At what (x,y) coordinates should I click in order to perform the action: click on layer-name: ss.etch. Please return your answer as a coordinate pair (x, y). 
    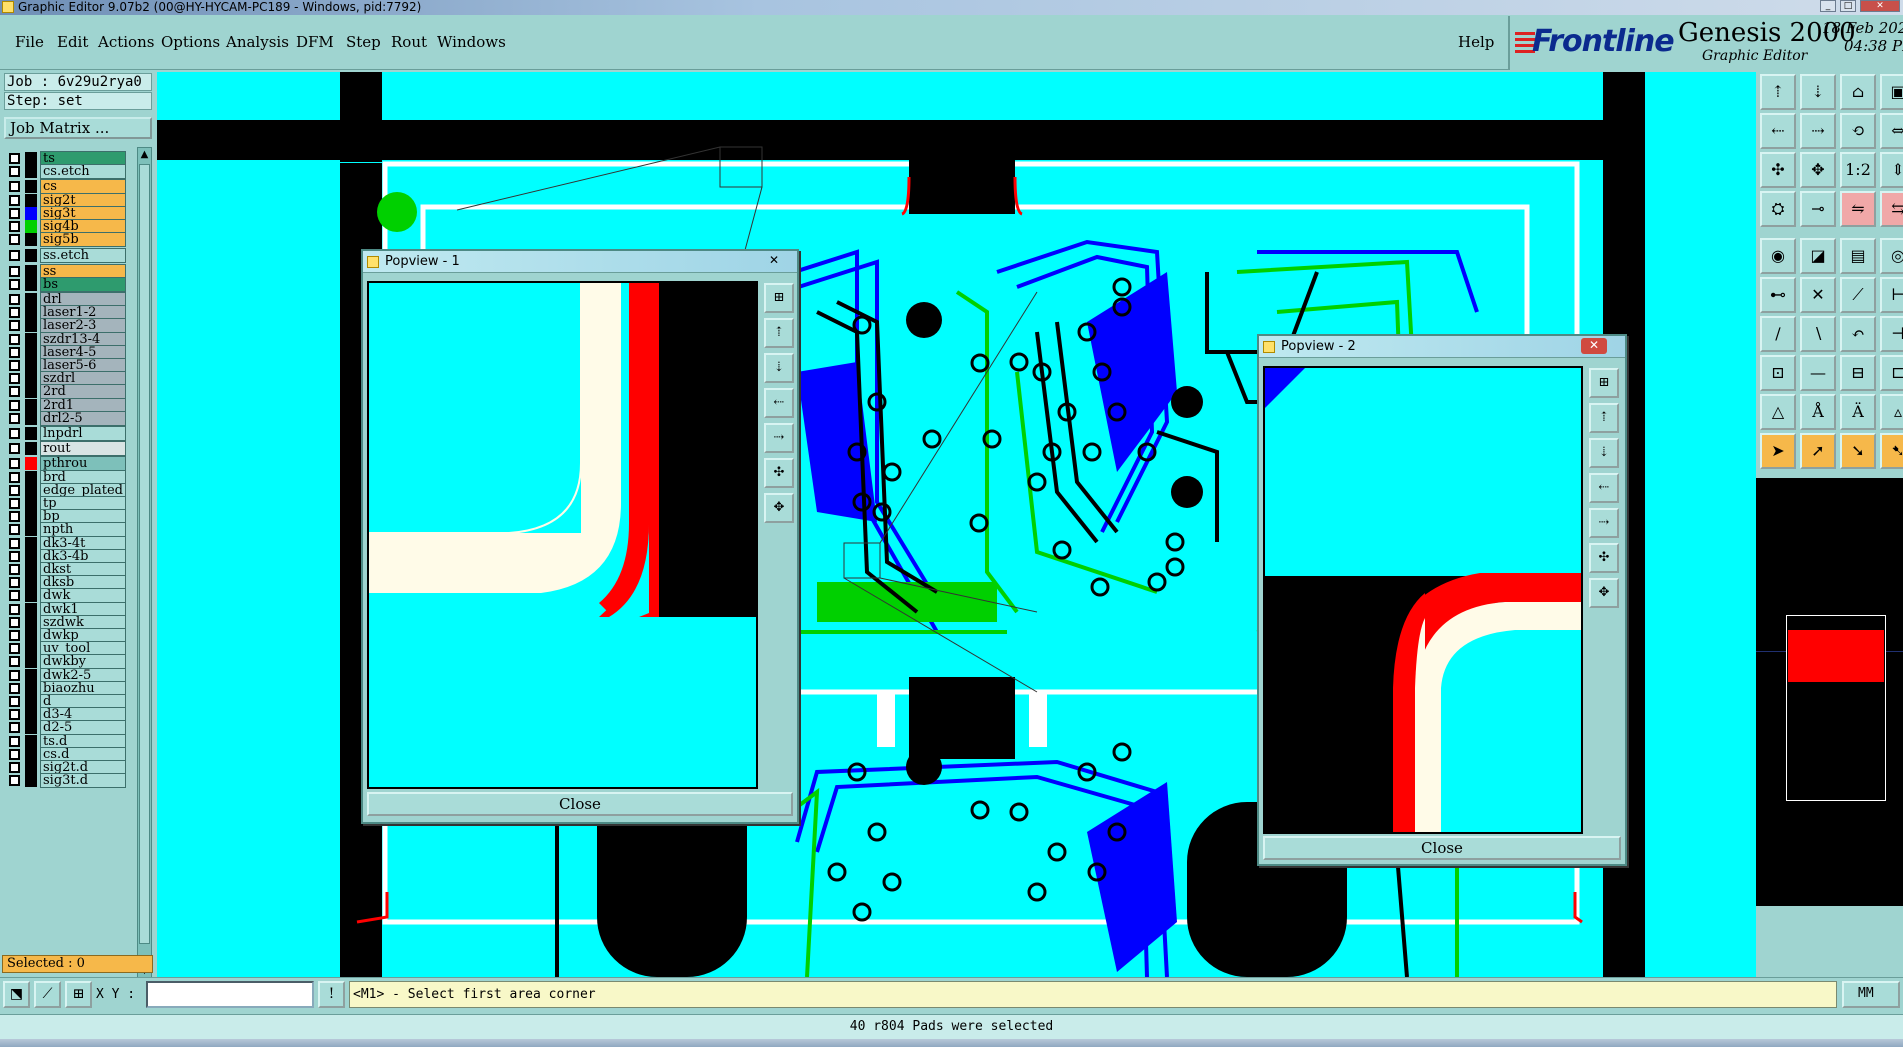
    Looking at the image, I should click on (83, 256).